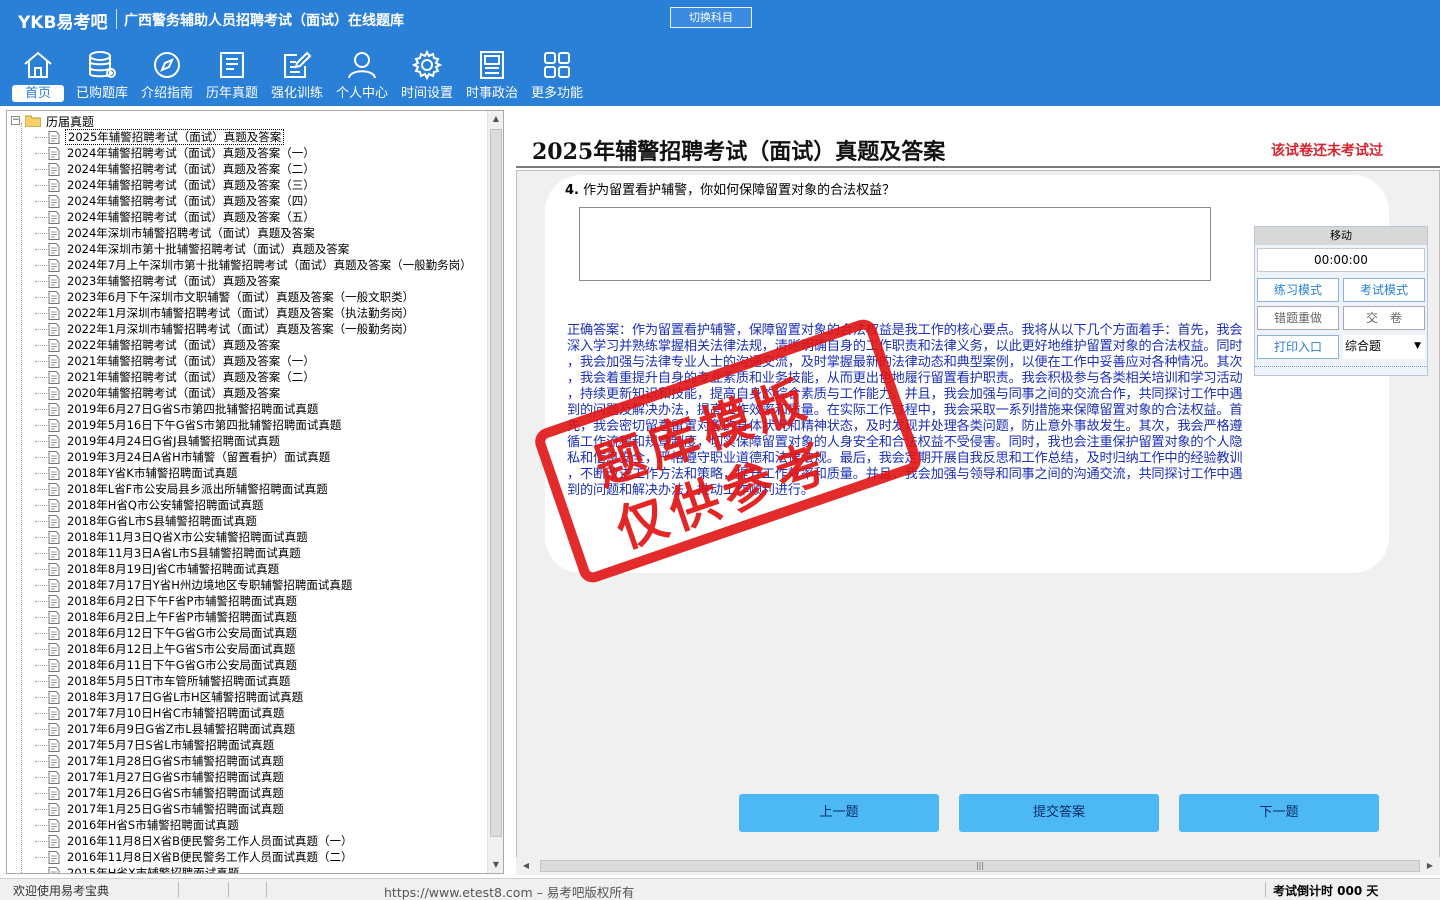  What do you see at coordinates (247, 617) in the screenshot?
I see `tree-item: 2018年6月2日上午F省P市辅警招聘面试真题` at bounding box center [247, 617].